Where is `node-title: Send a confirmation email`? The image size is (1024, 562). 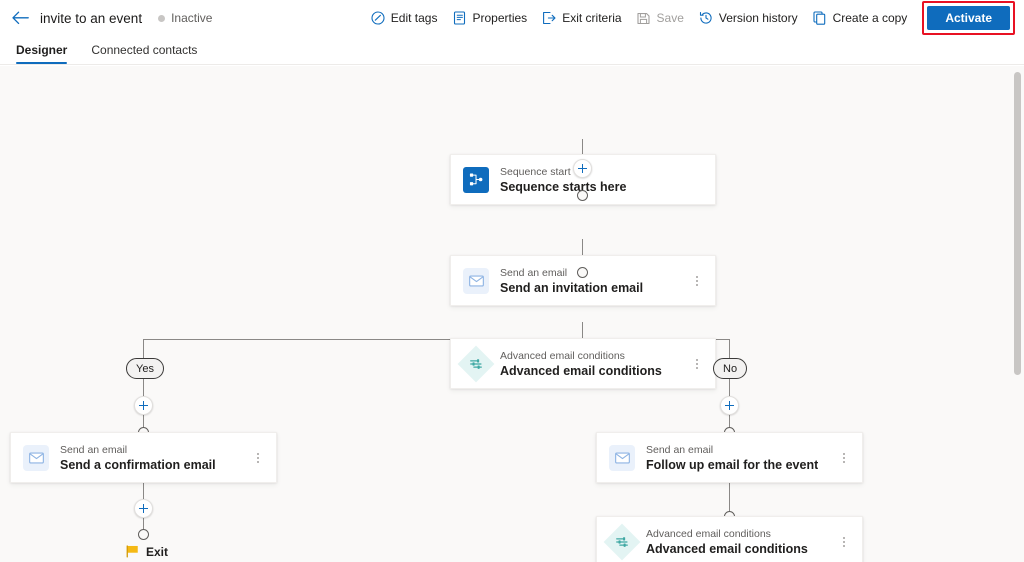 node-title: Send a confirmation email is located at coordinates (138, 464).